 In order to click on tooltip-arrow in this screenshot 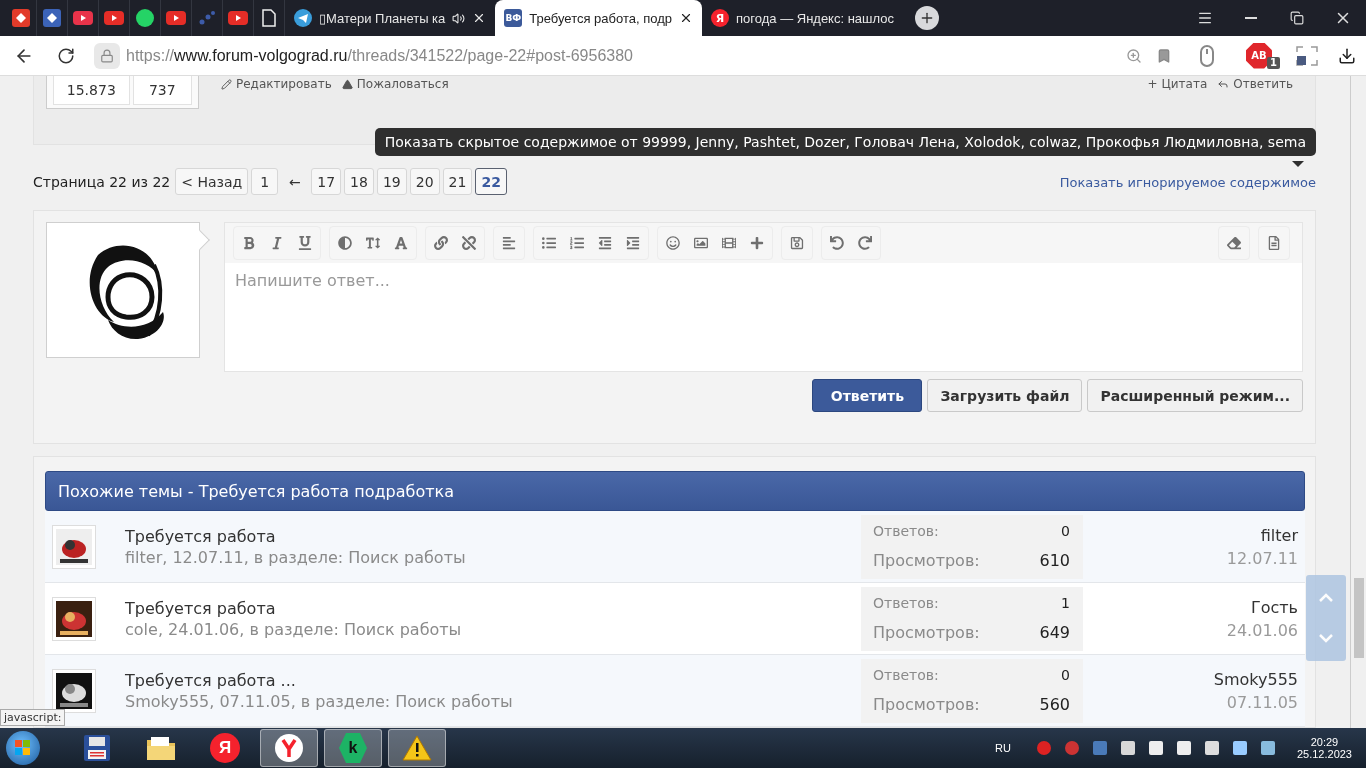, I will do `click(1298, 163)`.